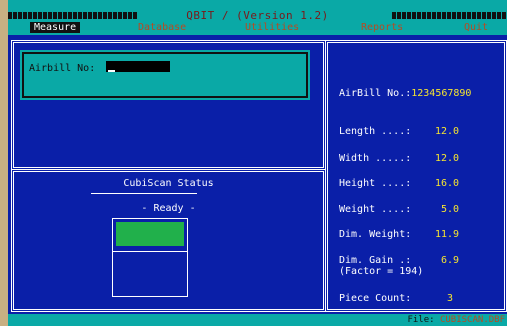  What do you see at coordinates (381, 271) in the screenshot?
I see `dim-gain-factor: (Factor = 194)` at bounding box center [381, 271].